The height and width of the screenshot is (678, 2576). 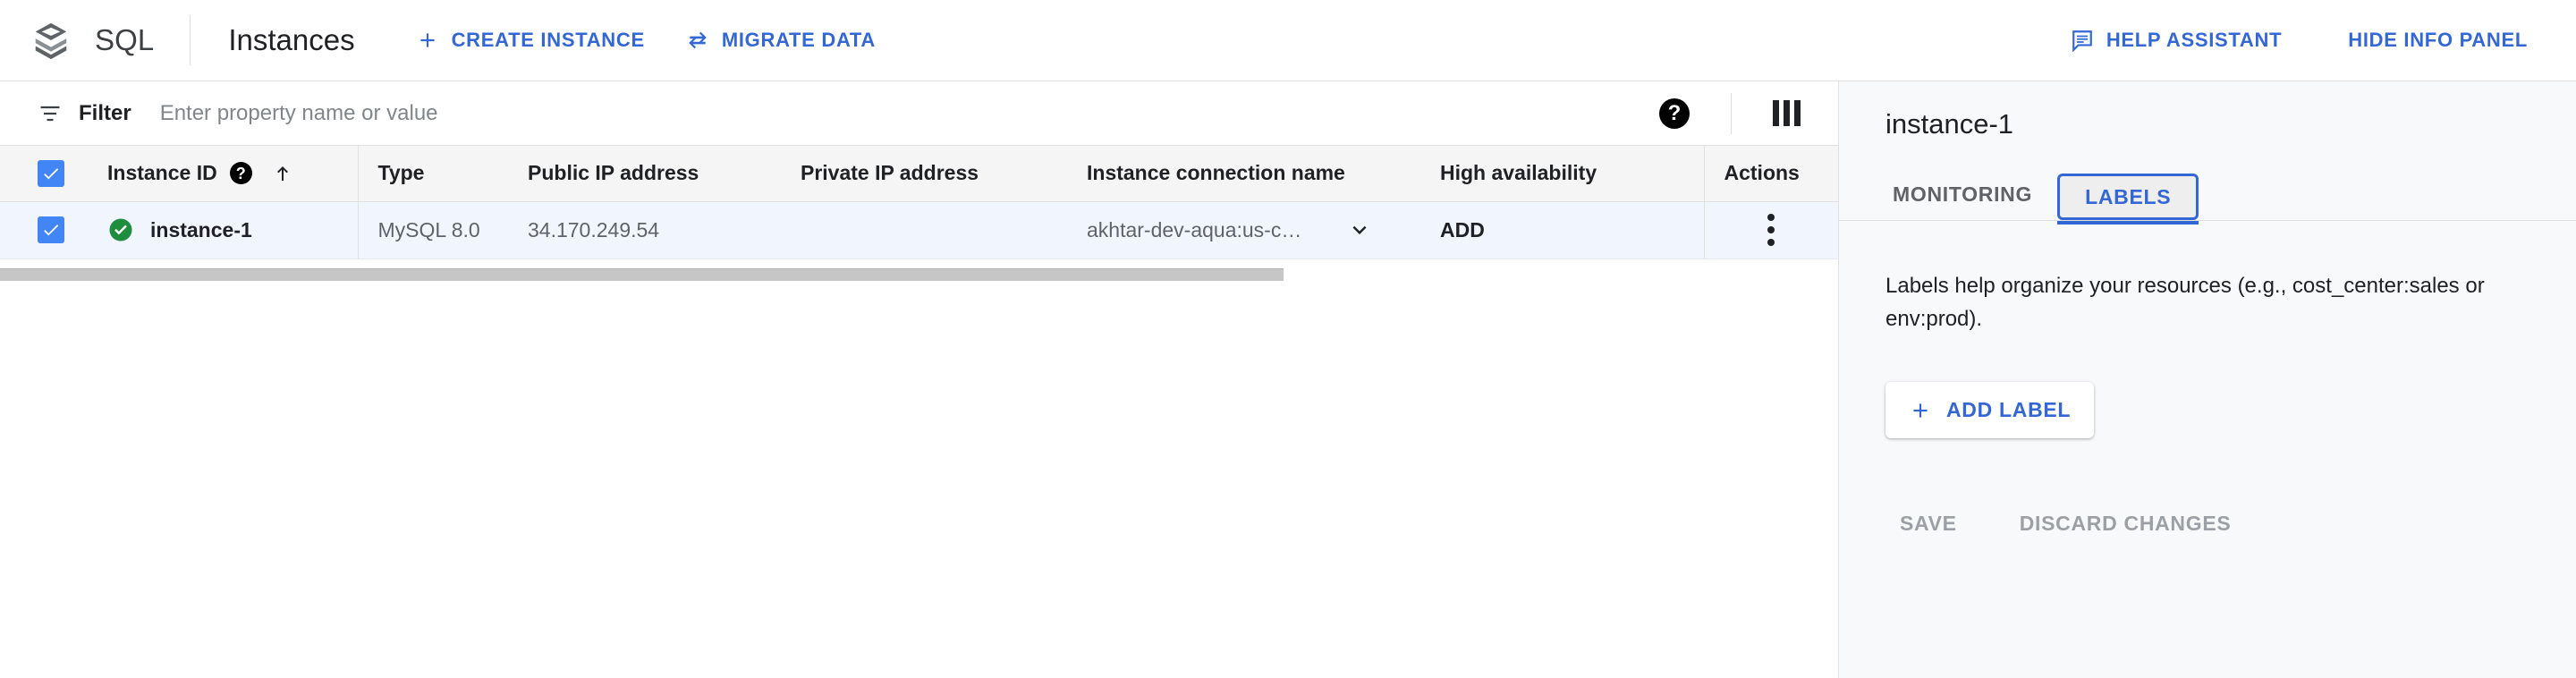 I want to click on save-button-label: SAVE, so click(x=1928, y=524).